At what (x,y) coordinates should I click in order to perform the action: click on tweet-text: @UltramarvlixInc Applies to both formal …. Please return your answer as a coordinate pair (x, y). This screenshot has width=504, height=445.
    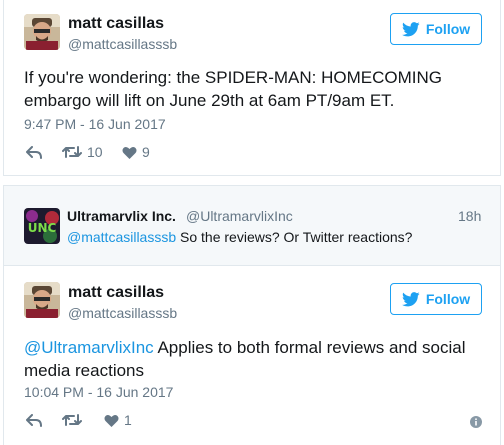
    Looking at the image, I should click on (249, 359).